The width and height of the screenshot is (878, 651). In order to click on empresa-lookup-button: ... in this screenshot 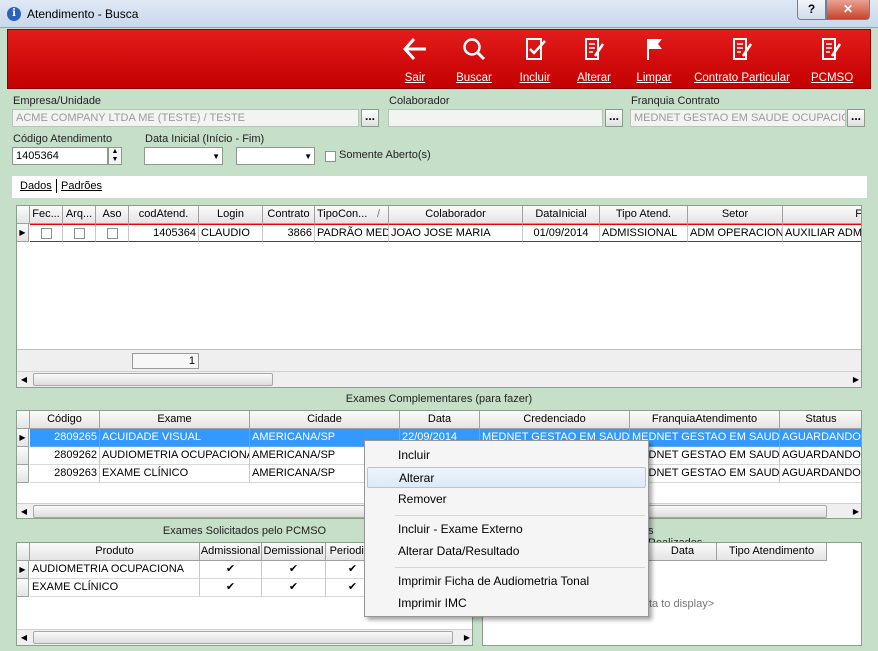, I will do `click(370, 118)`.